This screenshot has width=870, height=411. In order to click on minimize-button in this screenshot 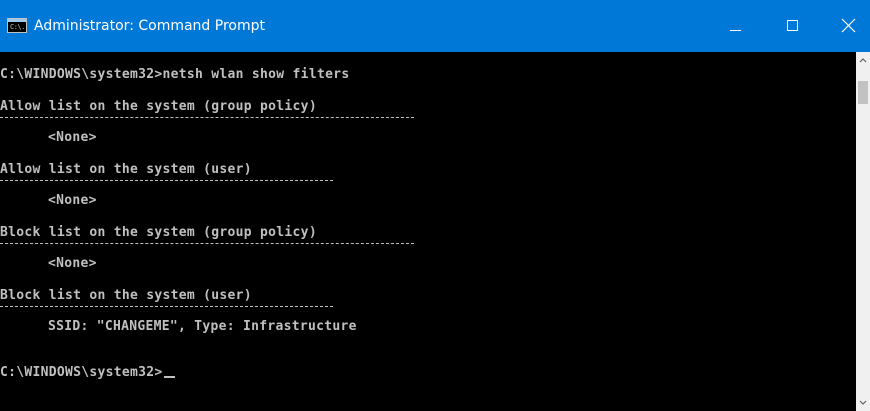, I will do `click(735, 26)`.